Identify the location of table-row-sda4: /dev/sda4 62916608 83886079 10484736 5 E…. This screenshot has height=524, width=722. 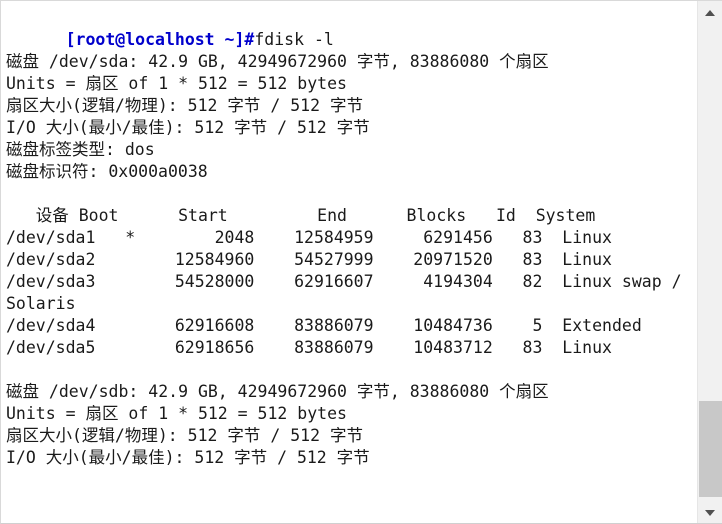
(324, 325).